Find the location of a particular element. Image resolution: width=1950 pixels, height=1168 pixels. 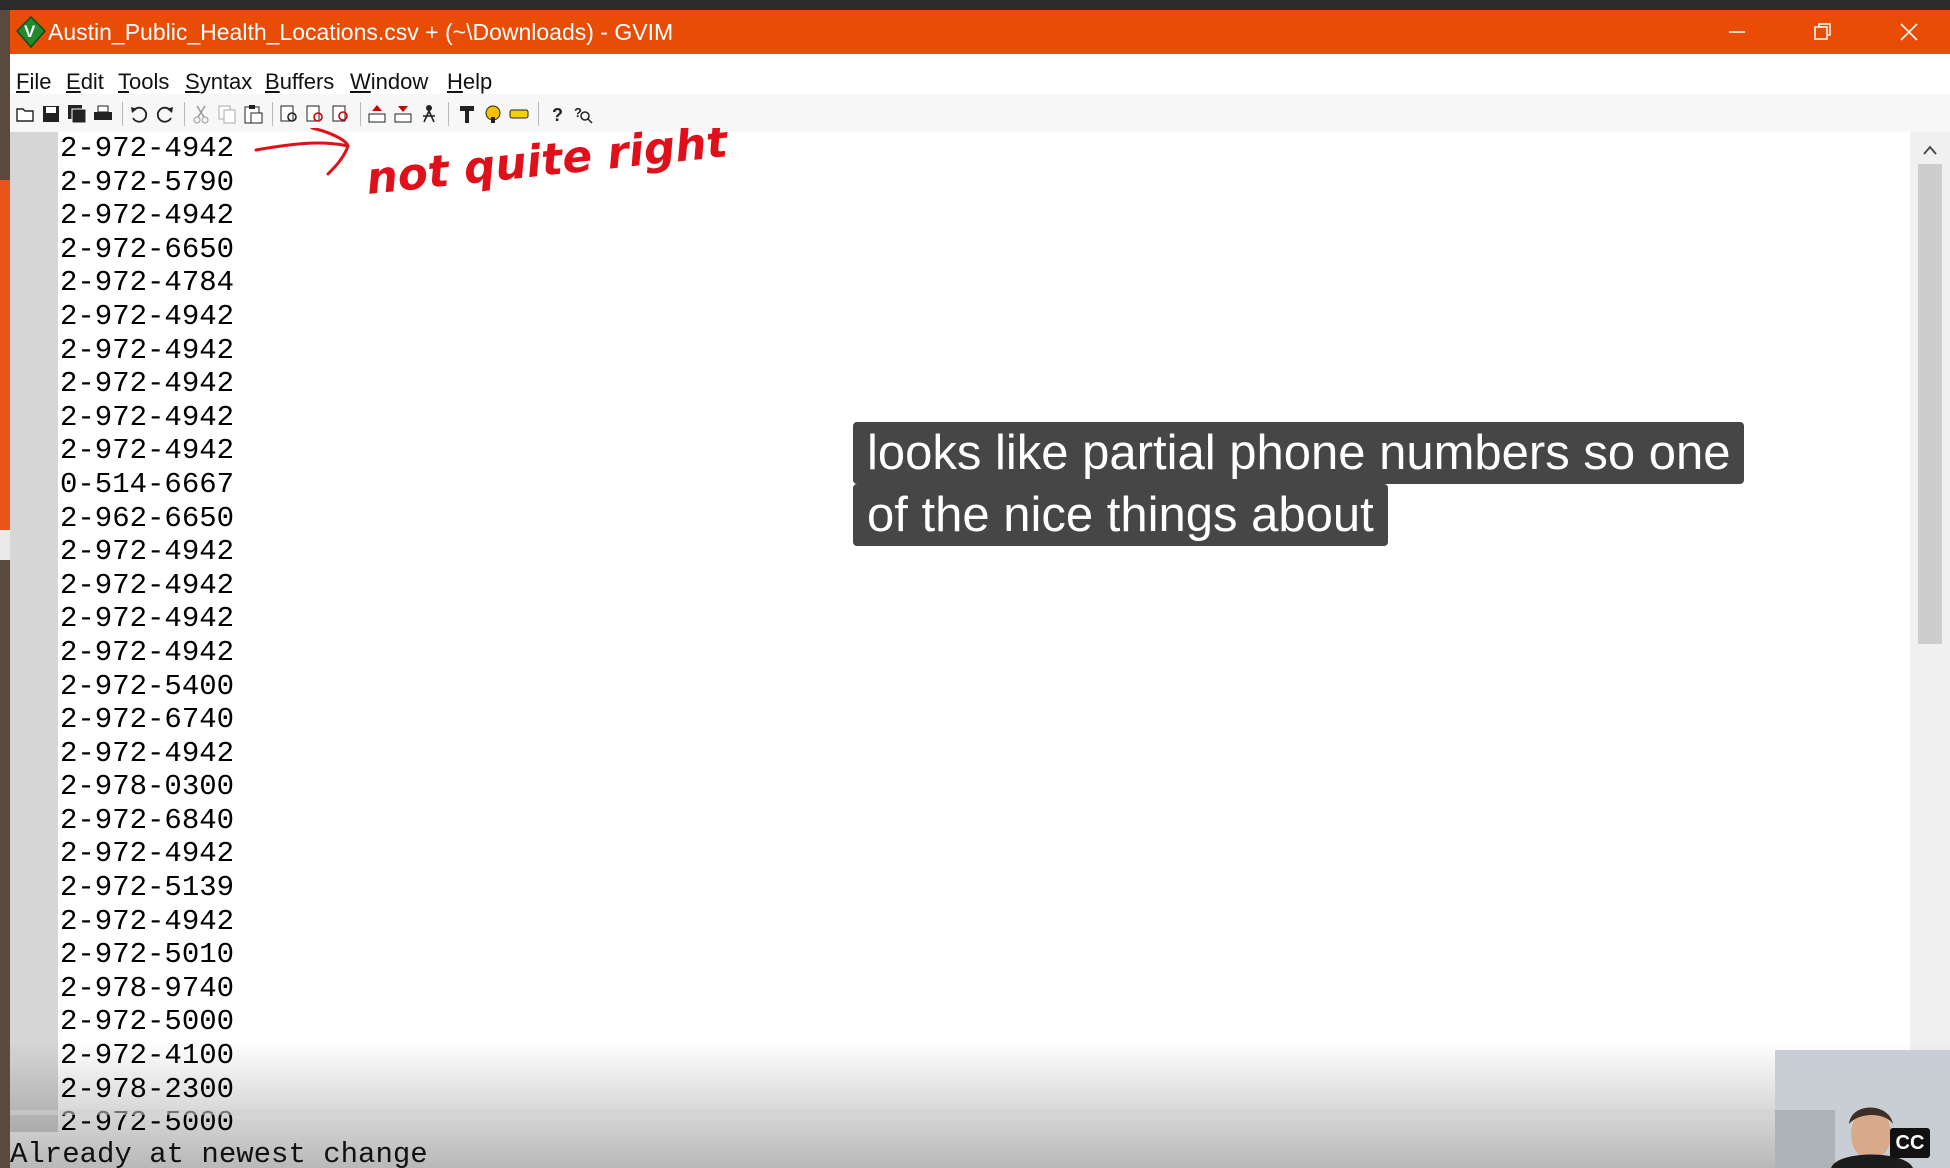

video-progress-bar is located at coordinates (980, 1112).